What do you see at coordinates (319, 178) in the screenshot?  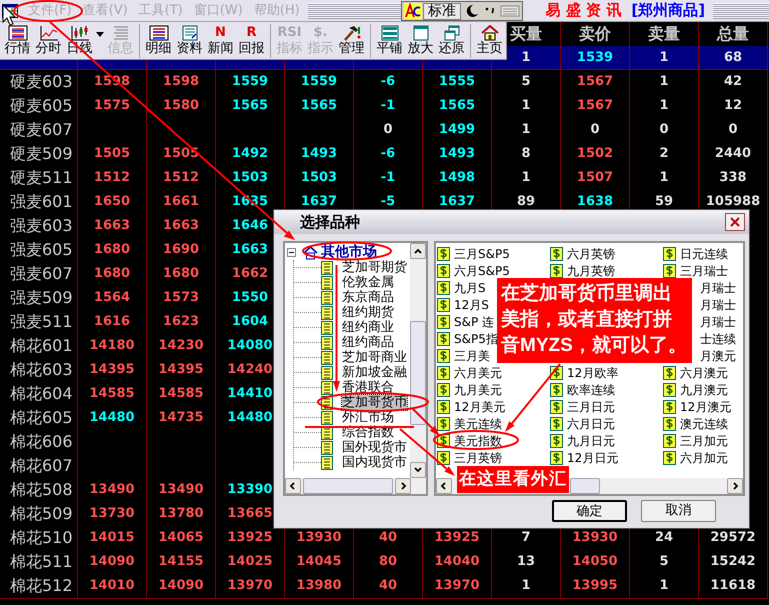 I see `cell-value: 1503` at bounding box center [319, 178].